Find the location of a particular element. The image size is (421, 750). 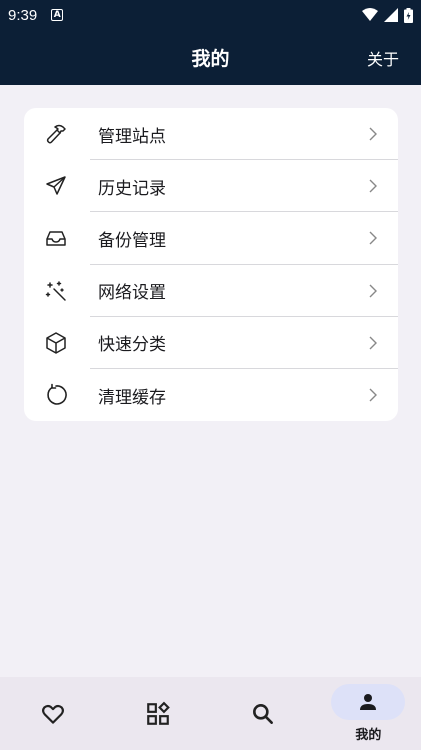

notification-a-icon: A is located at coordinates (57, 15).